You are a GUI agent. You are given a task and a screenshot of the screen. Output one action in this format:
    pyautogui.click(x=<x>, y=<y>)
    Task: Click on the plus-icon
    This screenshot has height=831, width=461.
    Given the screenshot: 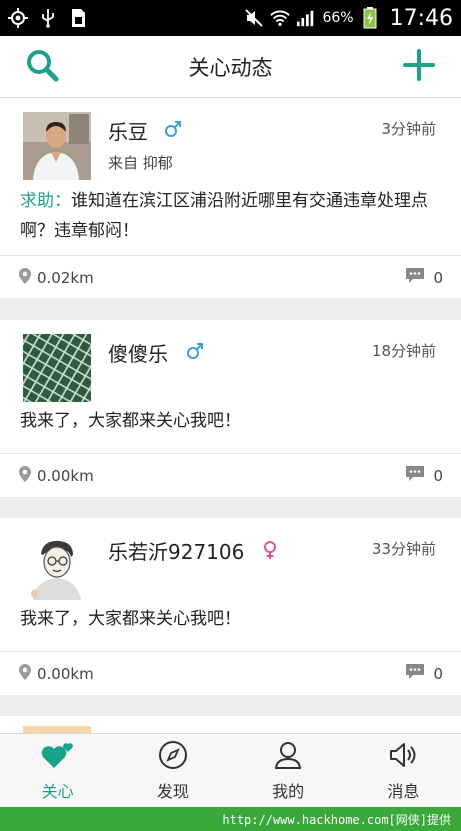 What is the action you would take?
    pyautogui.click(x=419, y=67)
    